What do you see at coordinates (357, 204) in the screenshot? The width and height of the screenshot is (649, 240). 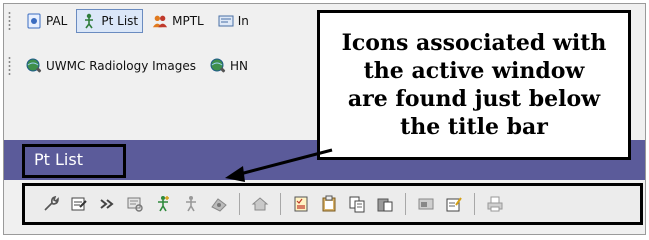 I see `copy-icon` at bounding box center [357, 204].